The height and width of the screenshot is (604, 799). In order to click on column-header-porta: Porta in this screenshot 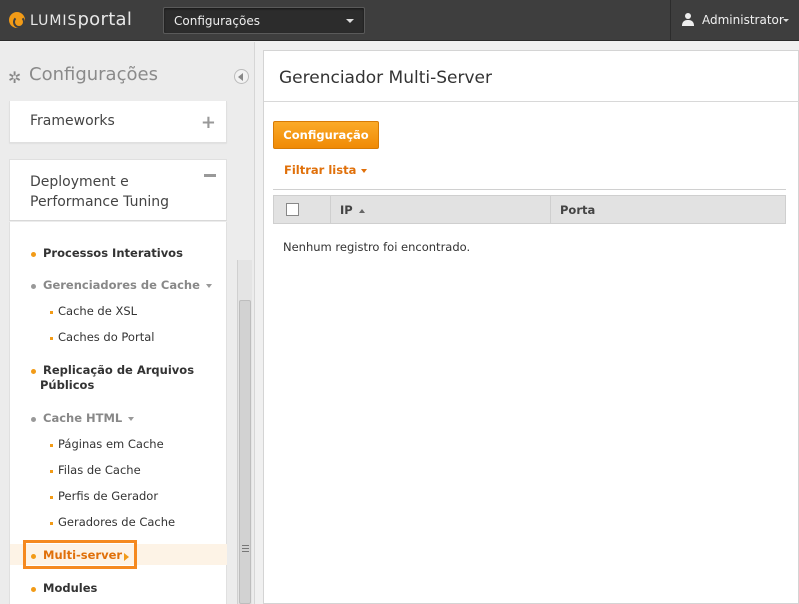, I will do `click(668, 209)`.